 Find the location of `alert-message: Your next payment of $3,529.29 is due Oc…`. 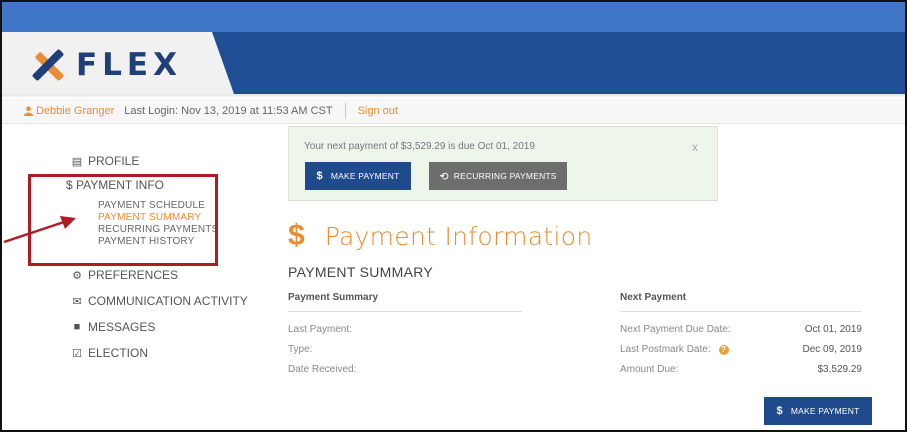

alert-message: Your next payment of $3,529.29 is due Oc… is located at coordinates (419, 146).